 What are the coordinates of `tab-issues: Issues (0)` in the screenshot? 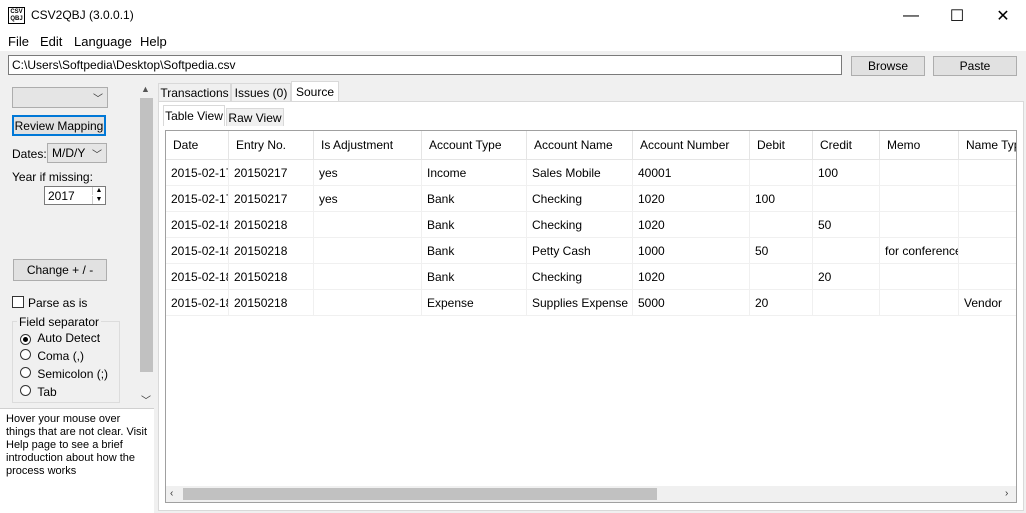 It's located at (261, 92).